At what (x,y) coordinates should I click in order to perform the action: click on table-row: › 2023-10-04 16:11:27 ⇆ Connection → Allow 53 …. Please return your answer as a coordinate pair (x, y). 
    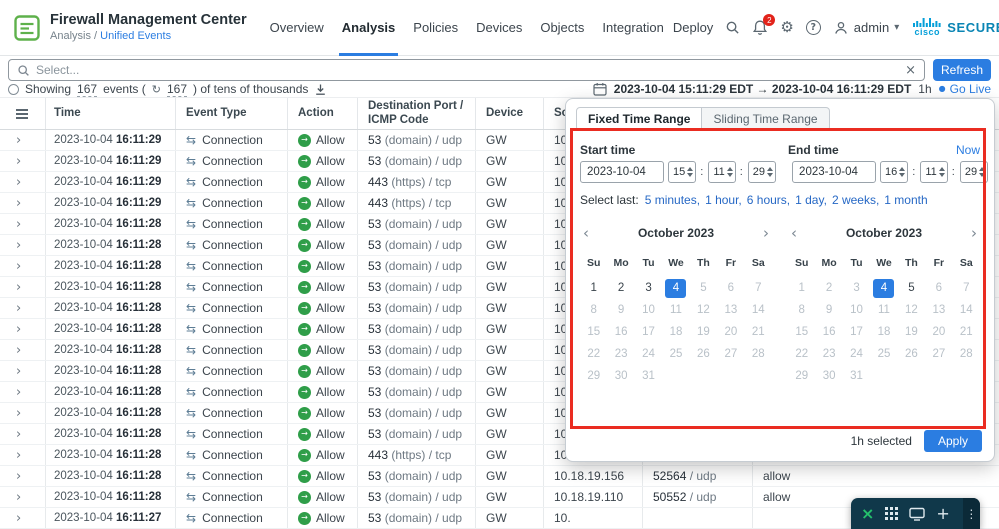
    Looking at the image, I should click on (499, 518).